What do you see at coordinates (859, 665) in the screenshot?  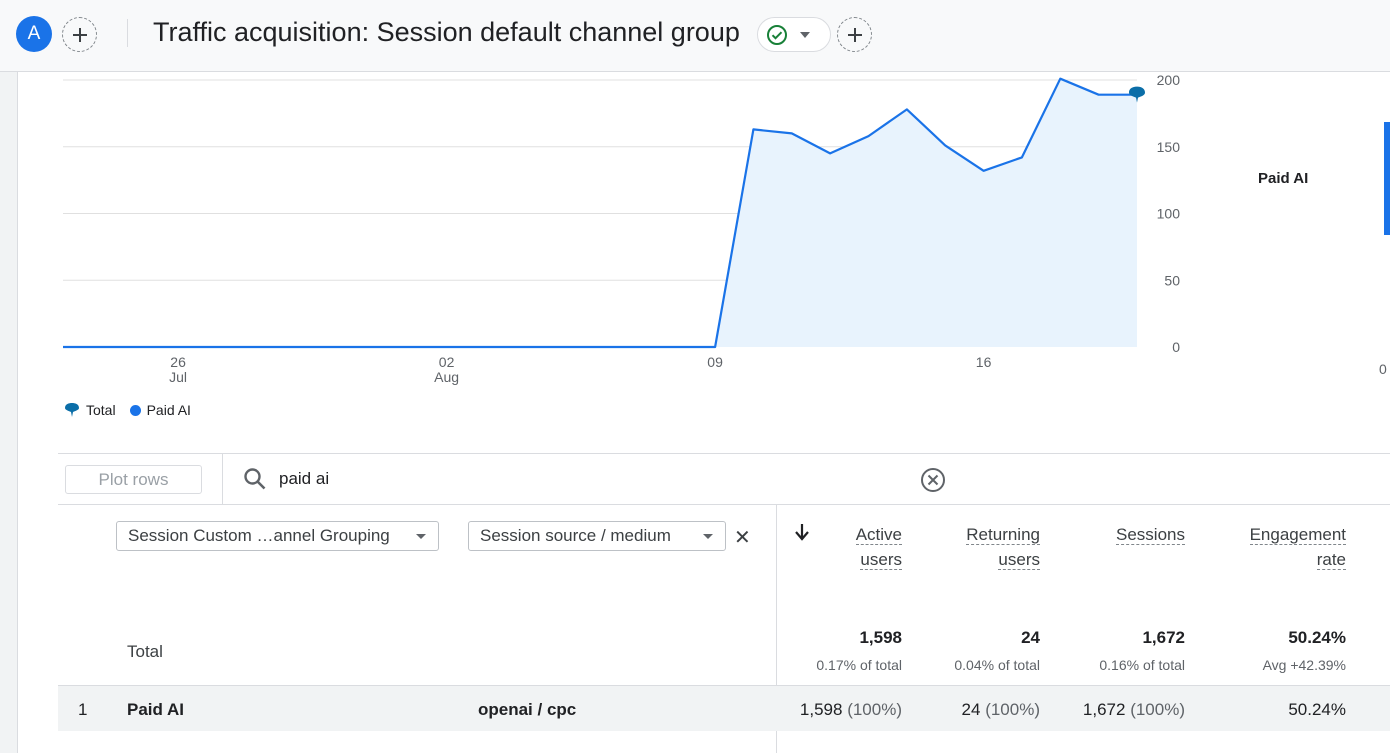 I see `total-active-users-share: 0.17% of total` at bounding box center [859, 665].